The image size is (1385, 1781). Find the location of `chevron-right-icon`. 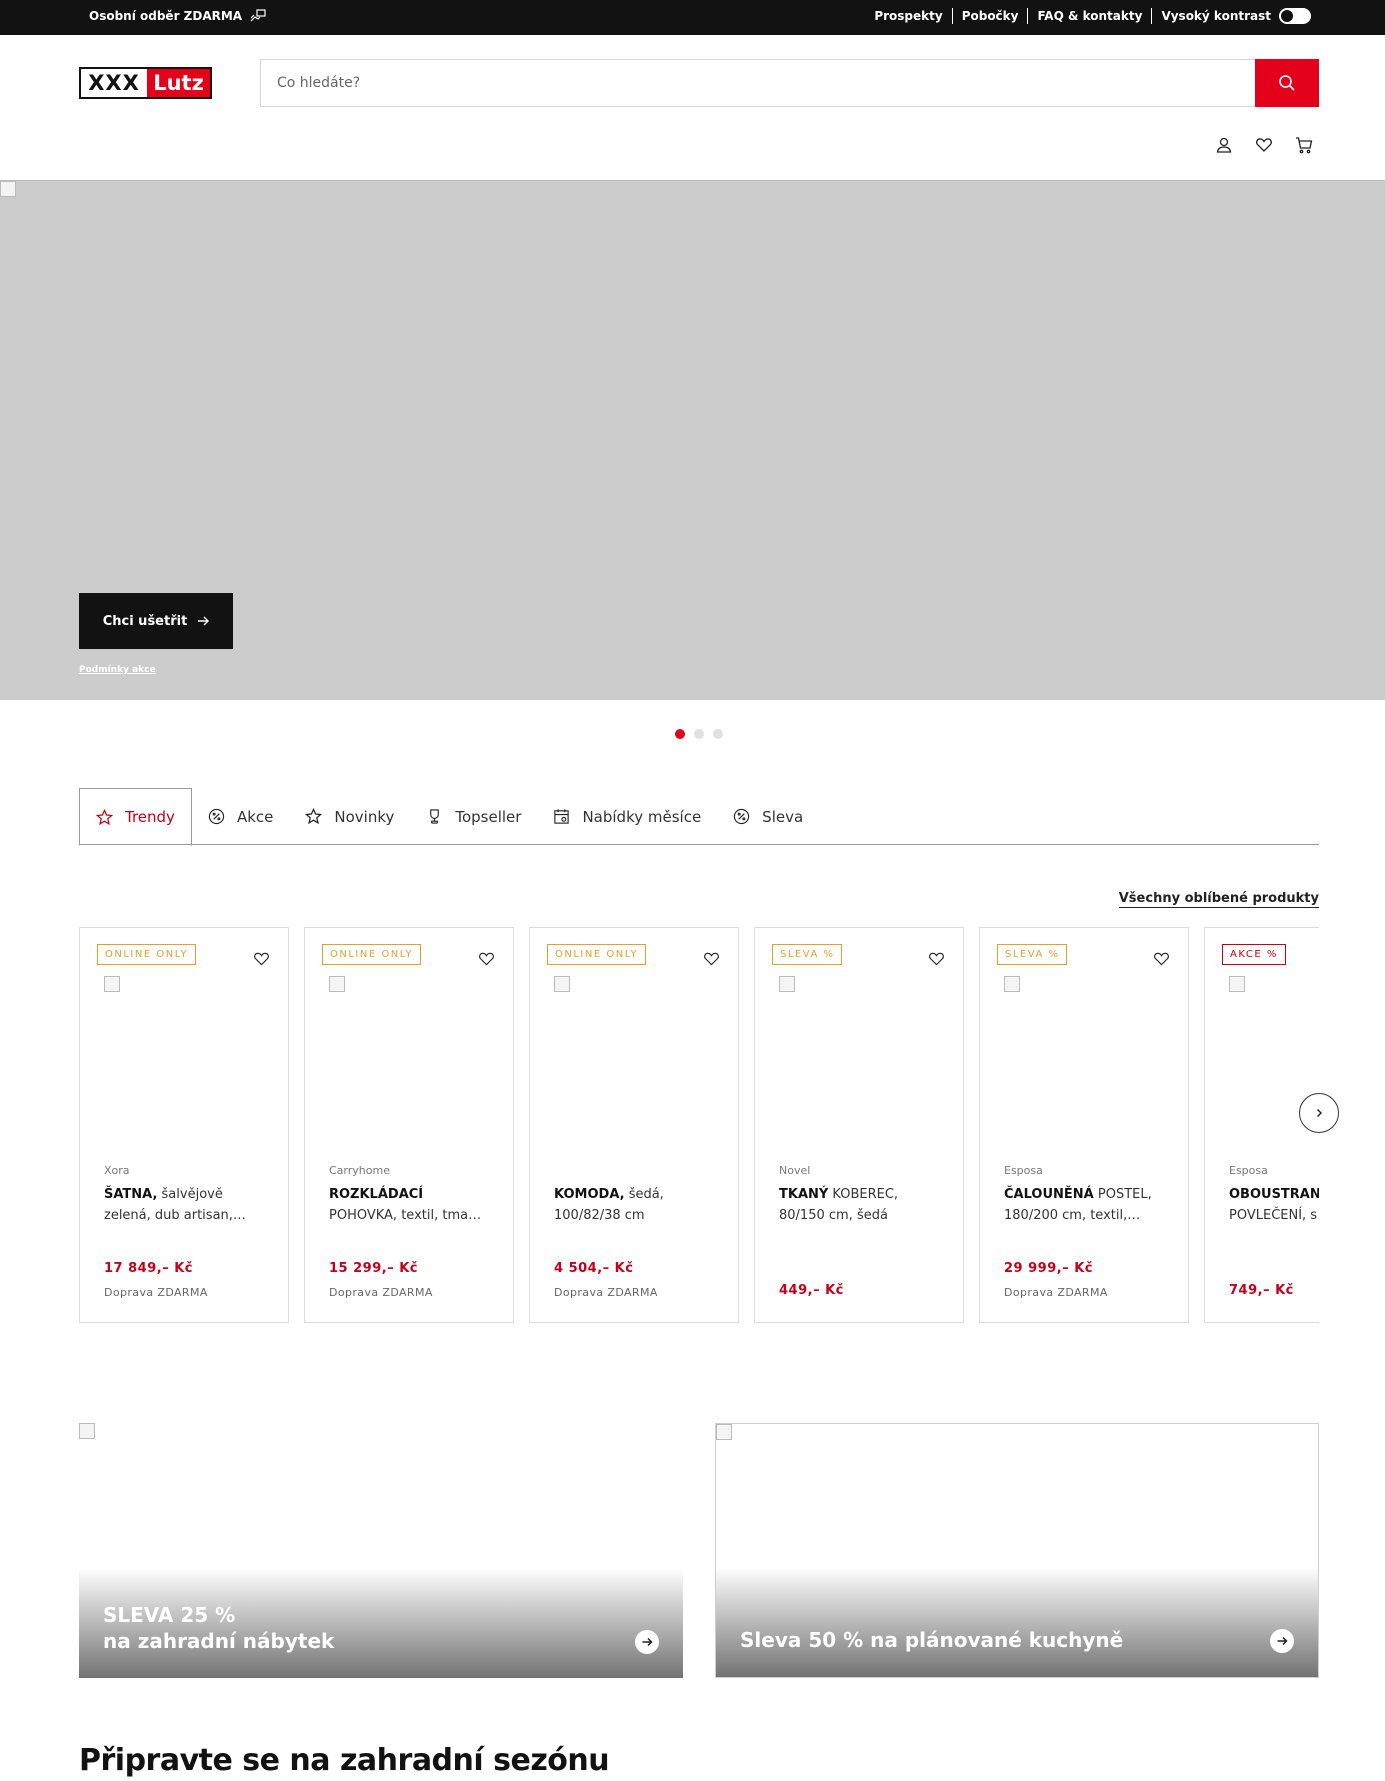

chevron-right-icon is located at coordinates (1319, 1113).